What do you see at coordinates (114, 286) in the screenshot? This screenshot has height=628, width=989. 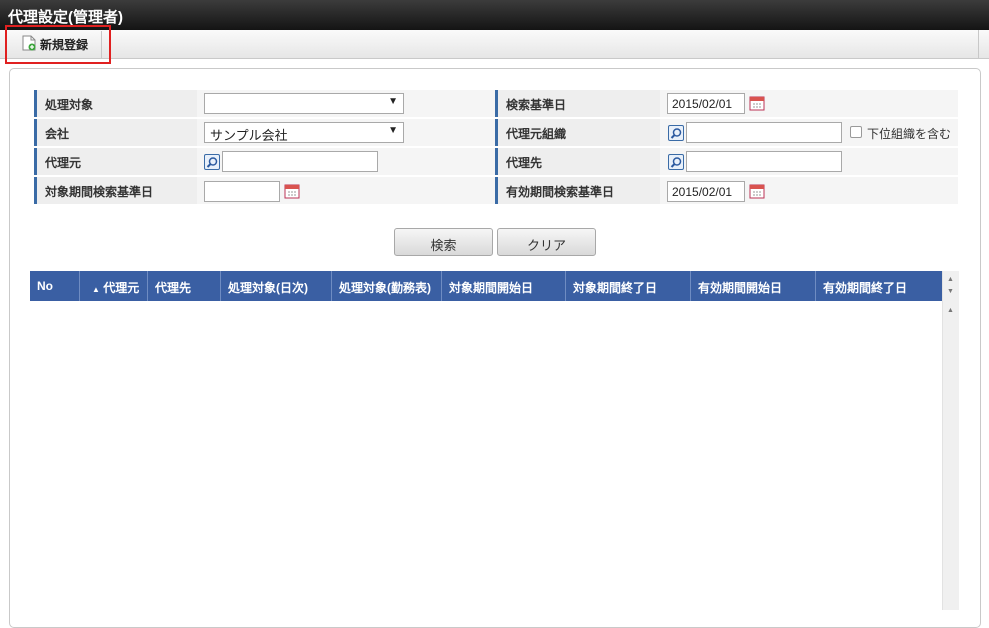 I see `column-header-source: ▲ 代理元` at bounding box center [114, 286].